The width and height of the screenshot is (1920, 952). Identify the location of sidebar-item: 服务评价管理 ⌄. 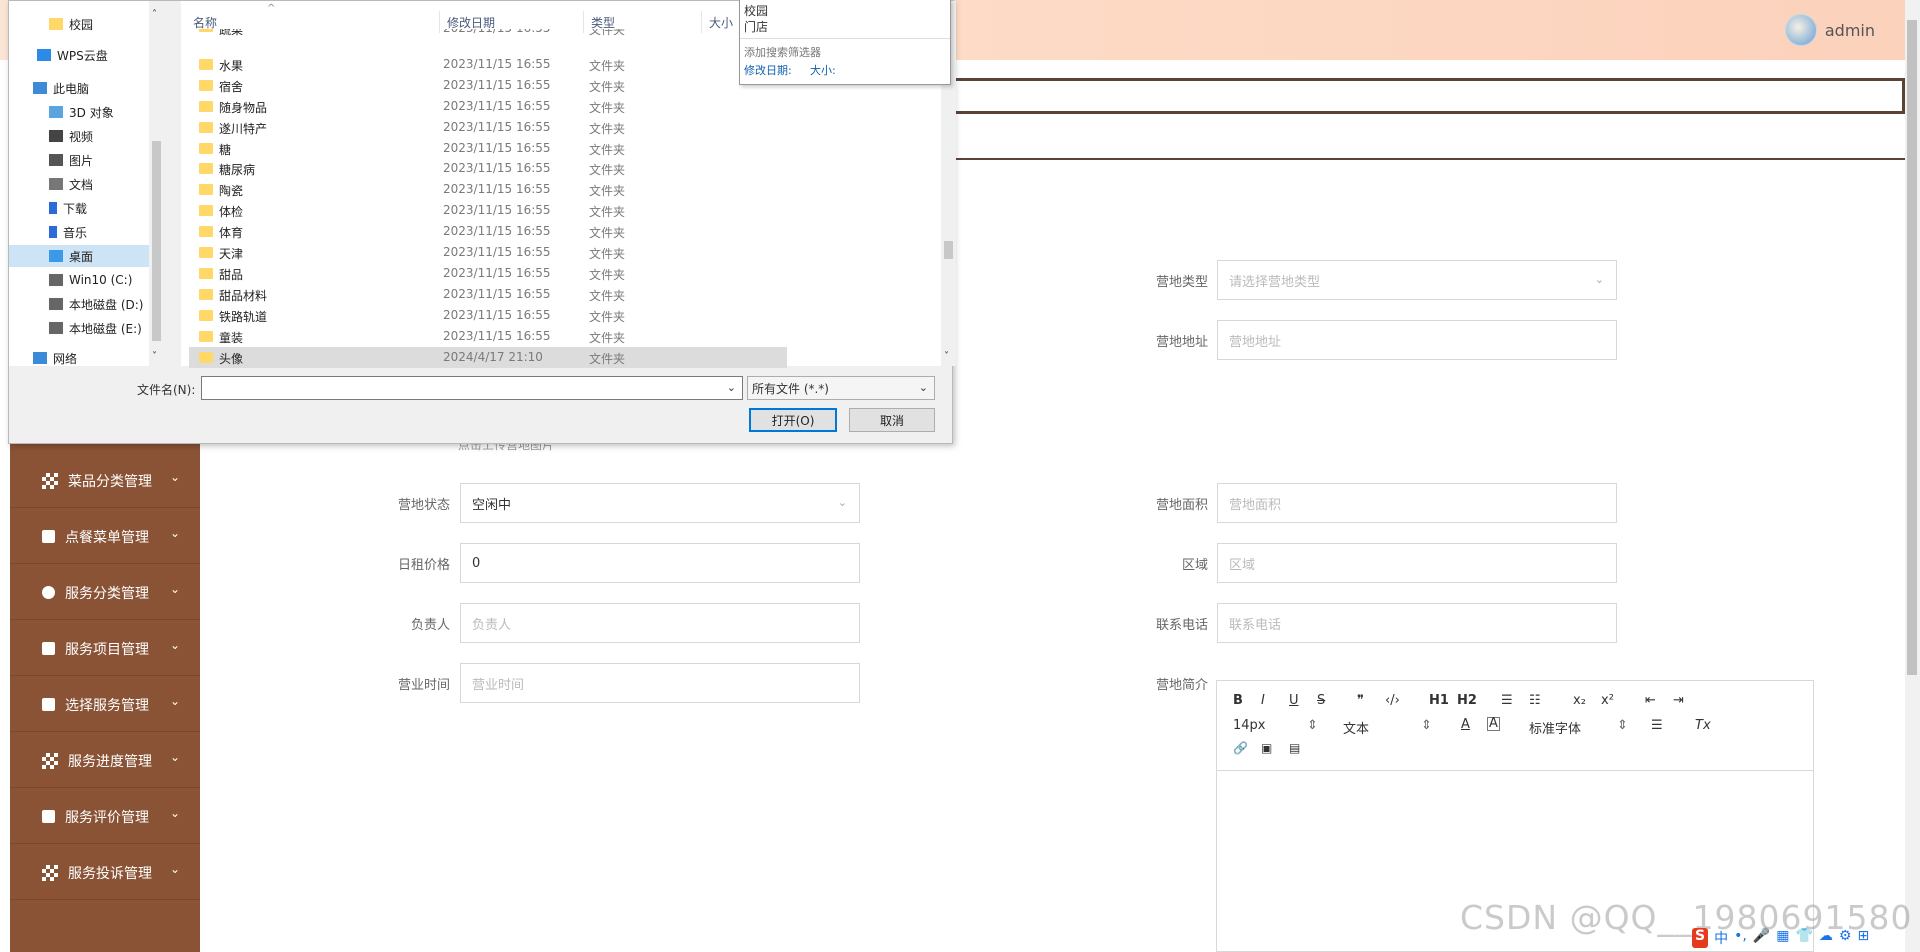
(105, 817).